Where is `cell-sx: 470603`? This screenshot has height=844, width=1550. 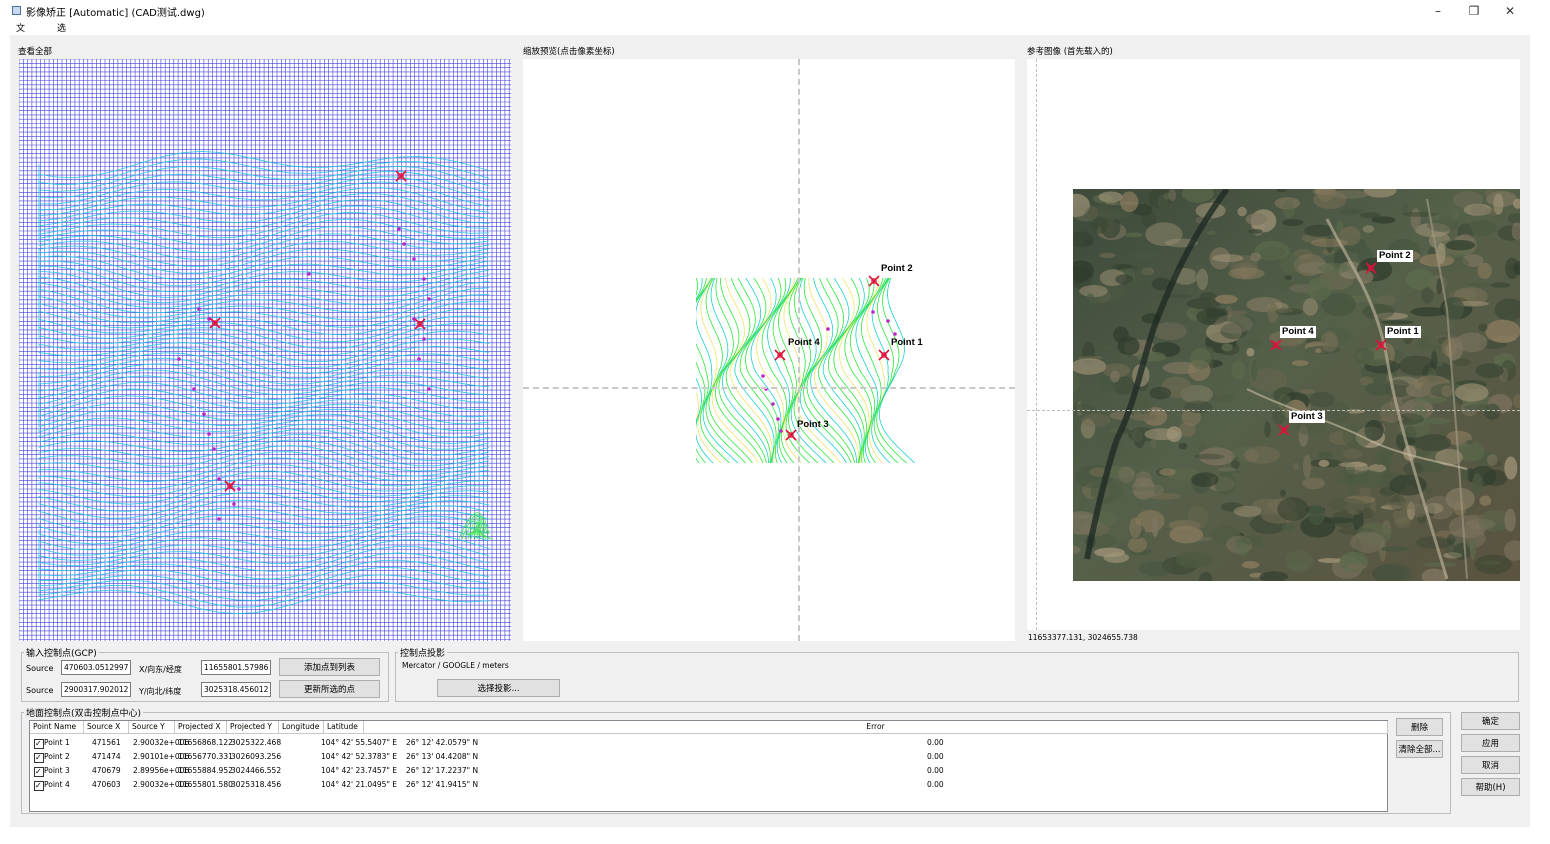 cell-sx: 470603 is located at coordinates (106, 784).